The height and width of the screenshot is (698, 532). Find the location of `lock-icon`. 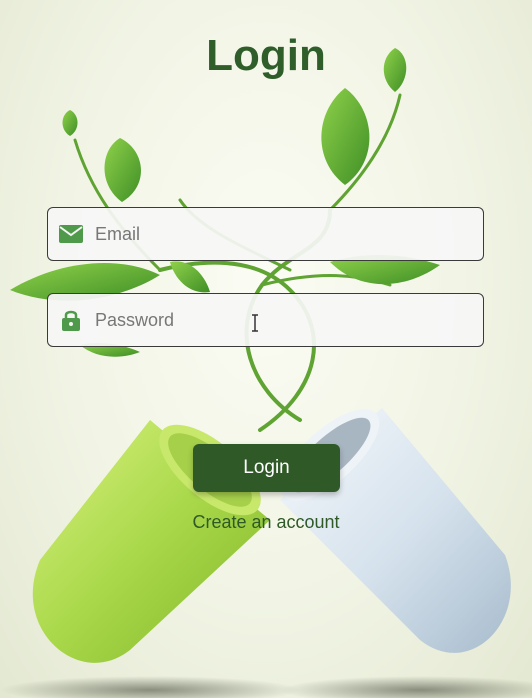

lock-icon is located at coordinates (71, 320).